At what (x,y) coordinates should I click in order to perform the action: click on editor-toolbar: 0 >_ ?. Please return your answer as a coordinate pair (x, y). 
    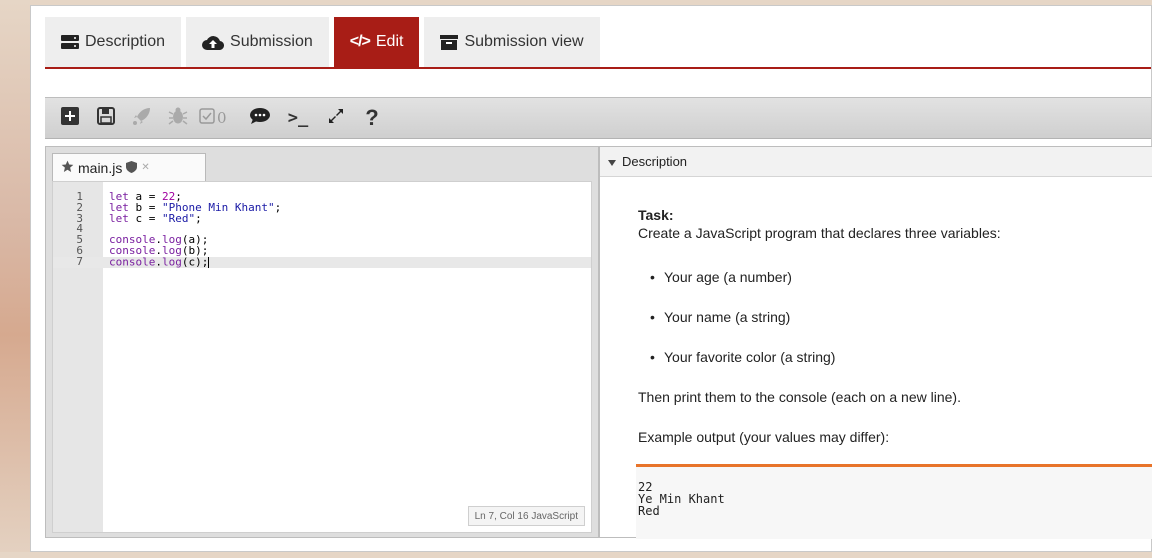
    Looking at the image, I should click on (598, 118).